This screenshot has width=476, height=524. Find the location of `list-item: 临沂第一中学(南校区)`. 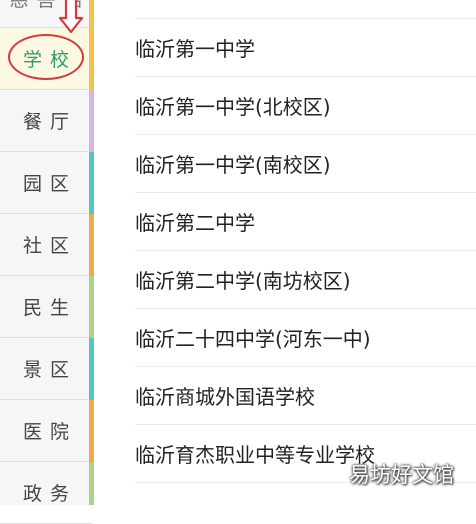

list-item: 临沂第一中学(南校区) is located at coordinates (305, 164).